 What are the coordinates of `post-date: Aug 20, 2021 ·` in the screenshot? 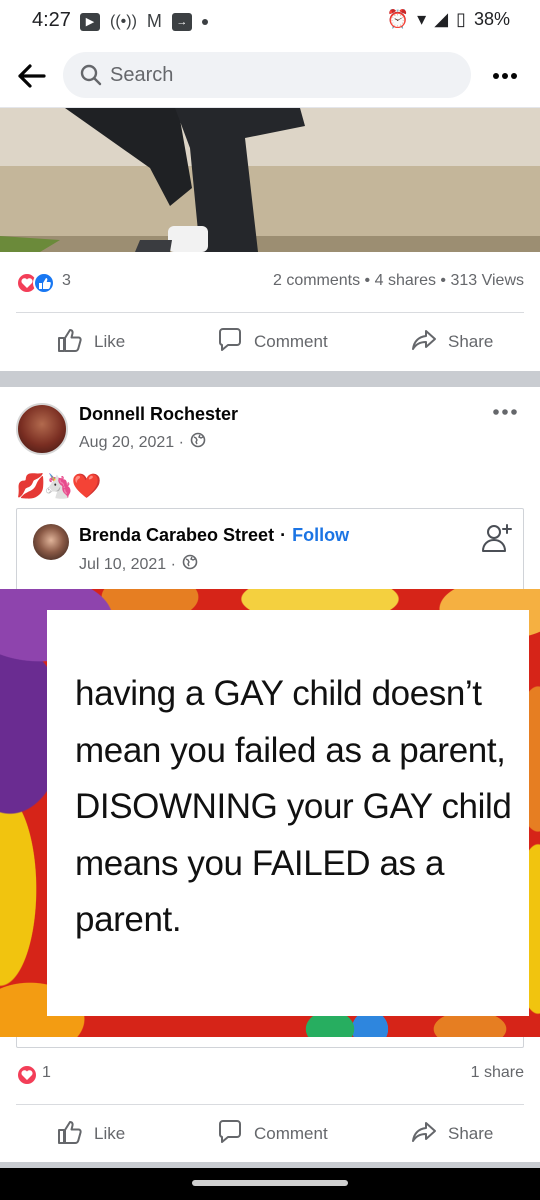 It's located at (131, 443).